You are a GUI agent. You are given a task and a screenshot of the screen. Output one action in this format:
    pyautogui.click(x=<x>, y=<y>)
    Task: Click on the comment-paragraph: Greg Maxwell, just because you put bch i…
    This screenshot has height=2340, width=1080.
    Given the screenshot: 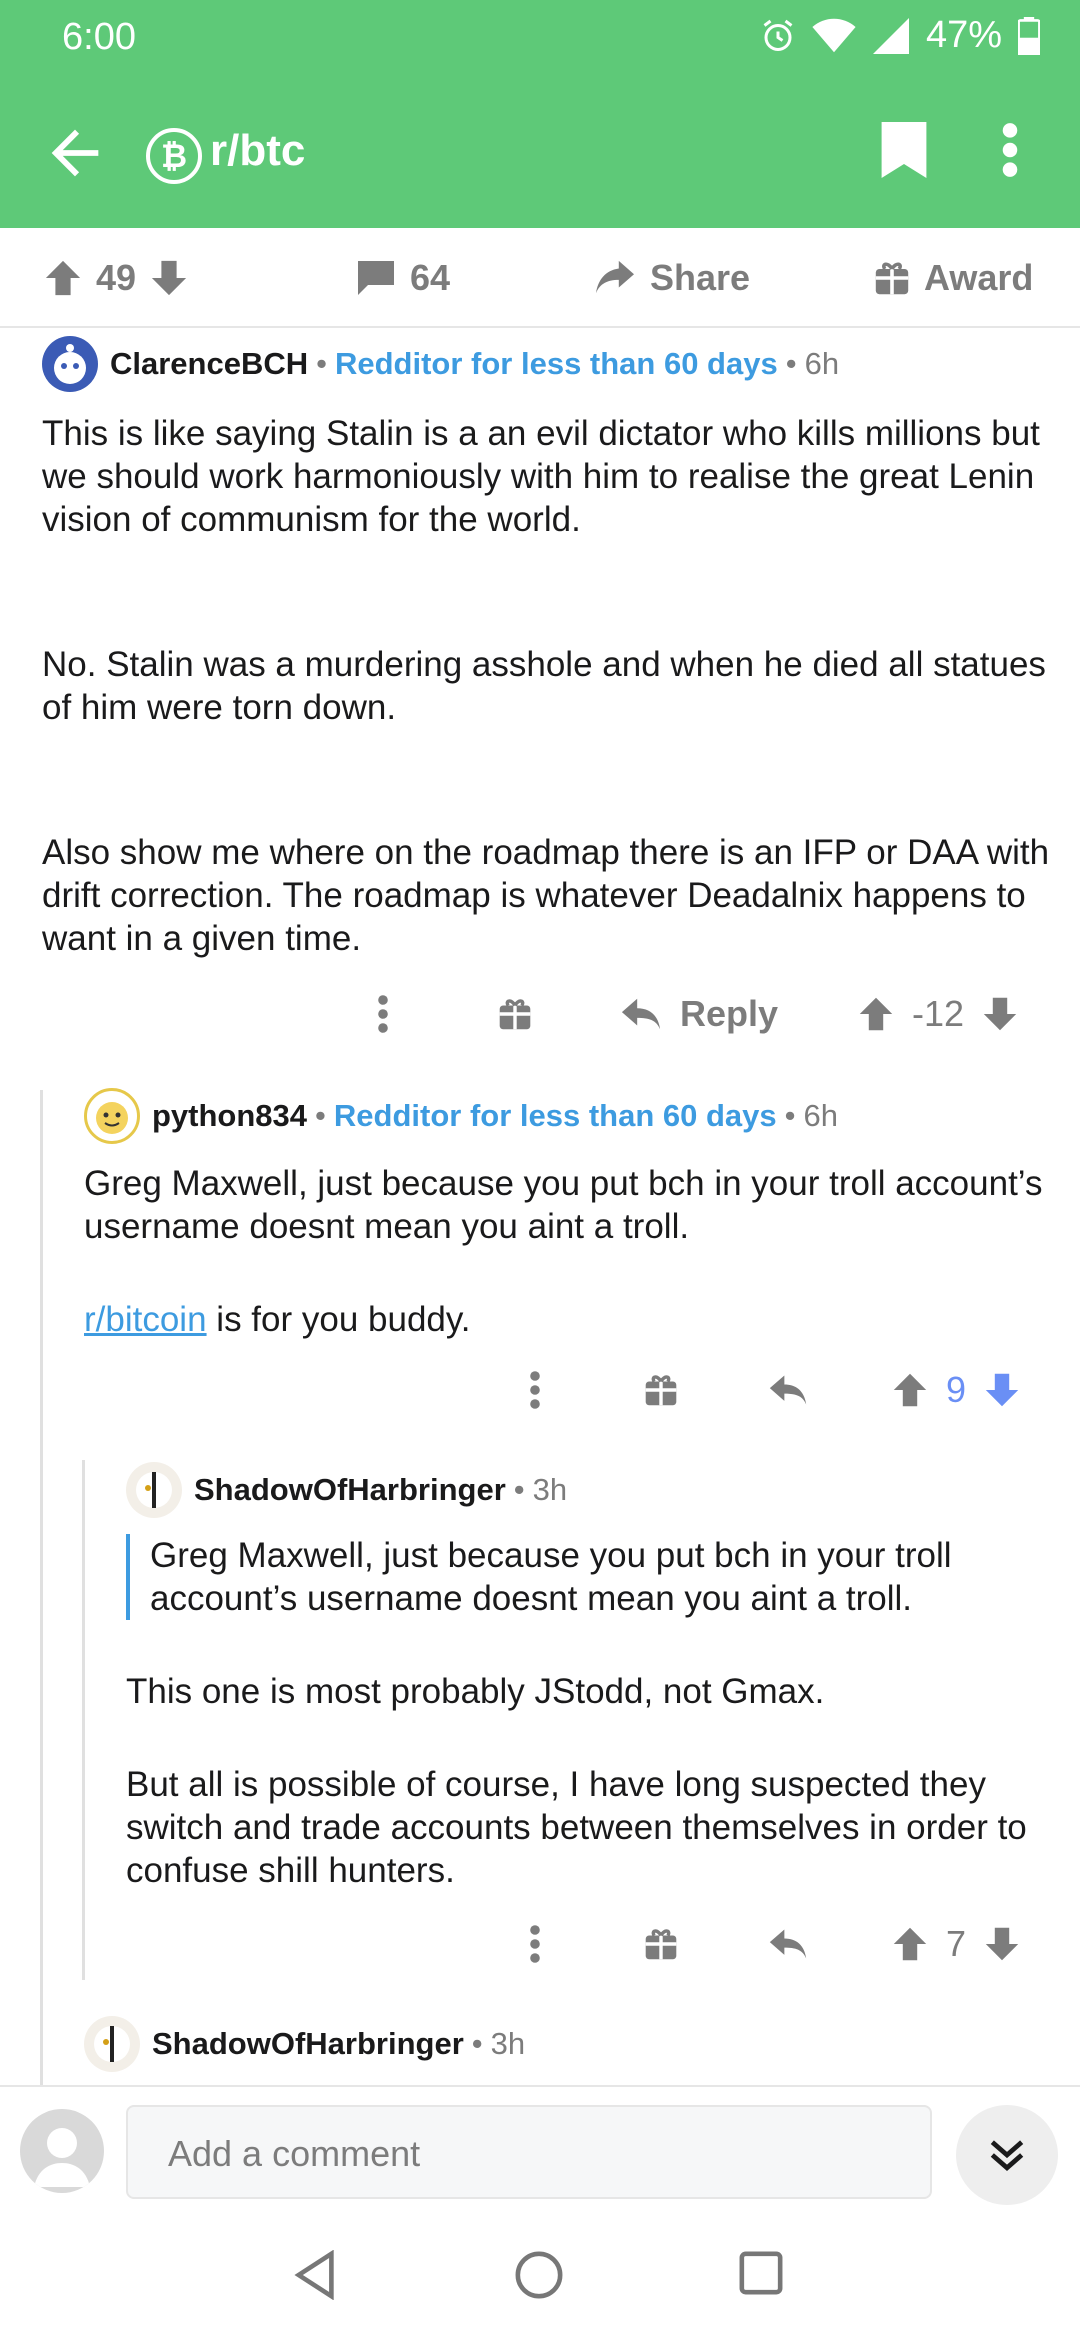 What is the action you would take?
    pyautogui.click(x=563, y=1205)
    